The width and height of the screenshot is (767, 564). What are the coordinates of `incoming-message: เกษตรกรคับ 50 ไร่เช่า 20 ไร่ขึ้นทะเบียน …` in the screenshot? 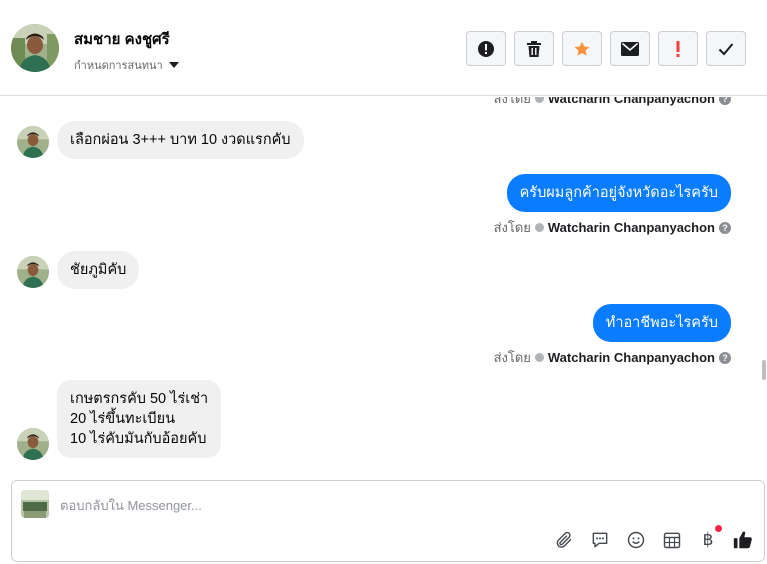 It's located at (139, 419).